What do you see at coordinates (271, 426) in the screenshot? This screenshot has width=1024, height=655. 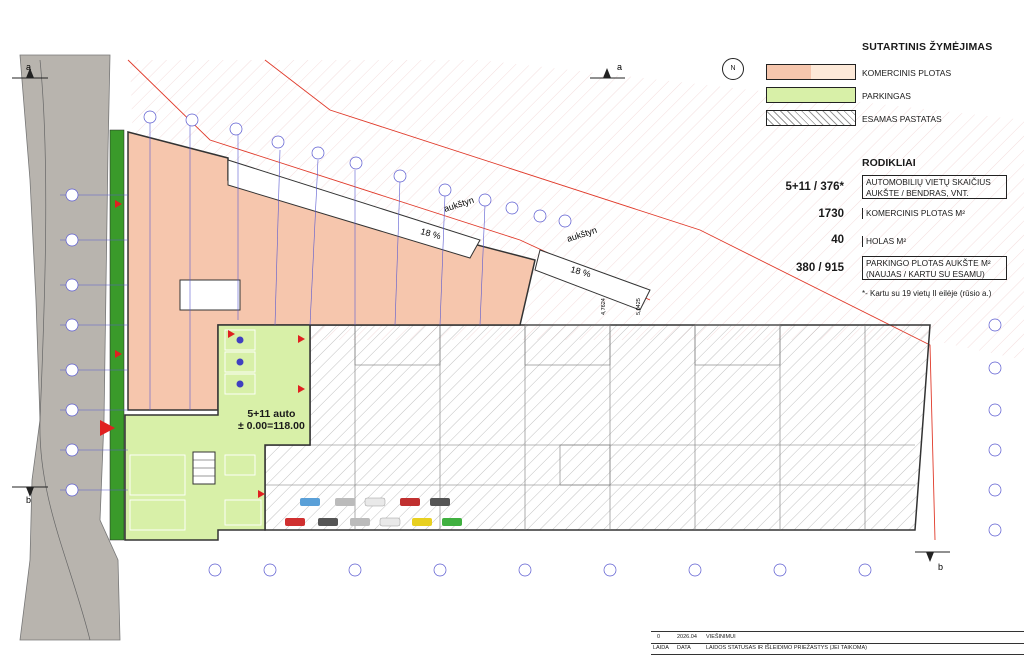 I see `parking-label-elevation: ± 0.00=118.00` at bounding box center [271, 426].